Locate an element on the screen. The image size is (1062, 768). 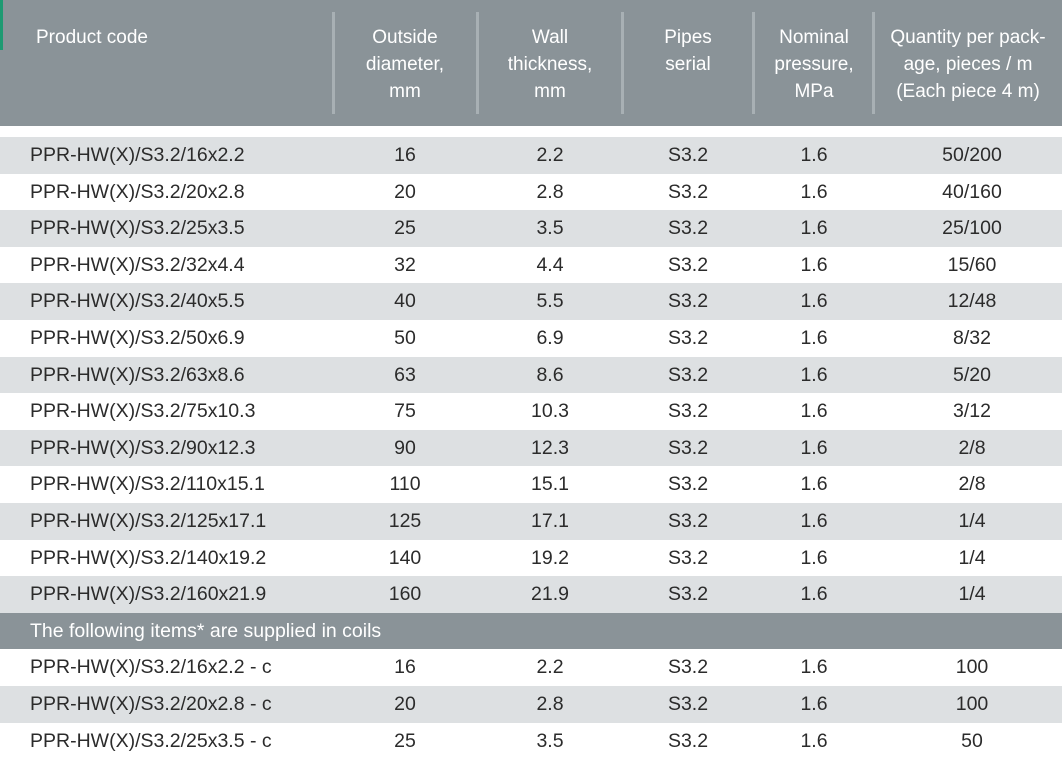
cell-outside-diameter: 63 is located at coordinates (405, 374).